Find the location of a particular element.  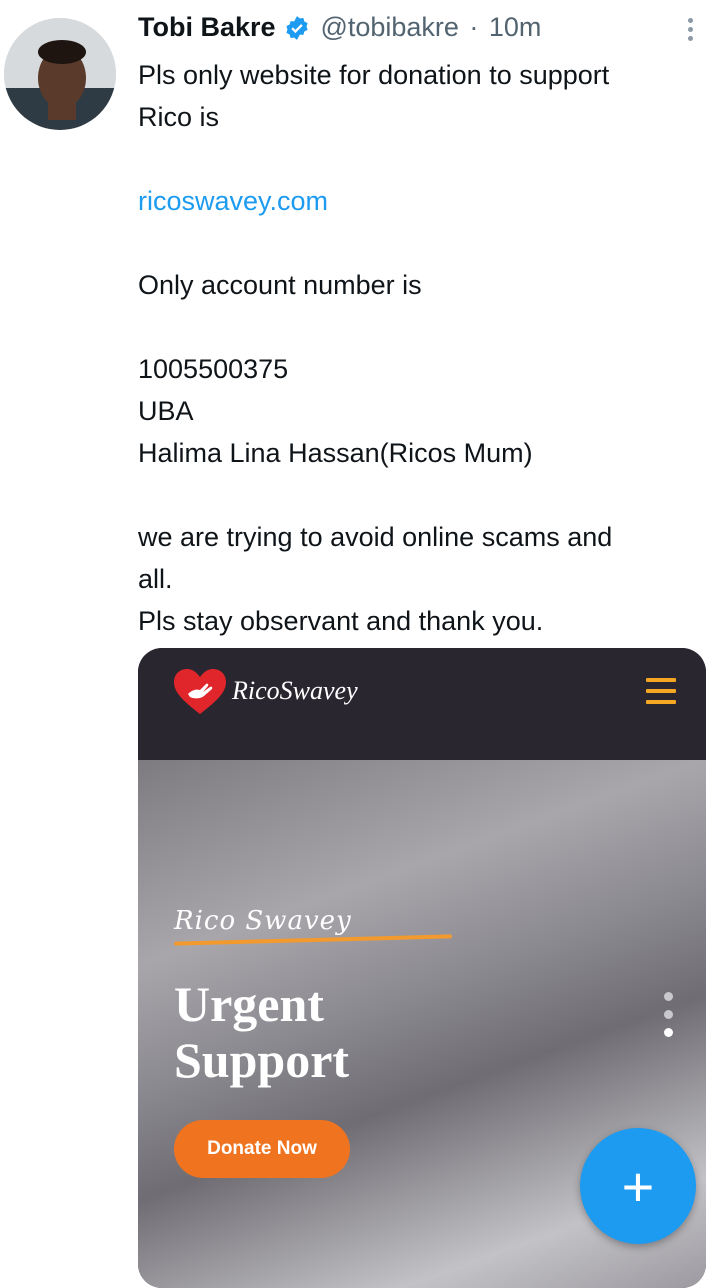

tweet-line: Pls only website for donation to support is located at coordinates (374, 75).